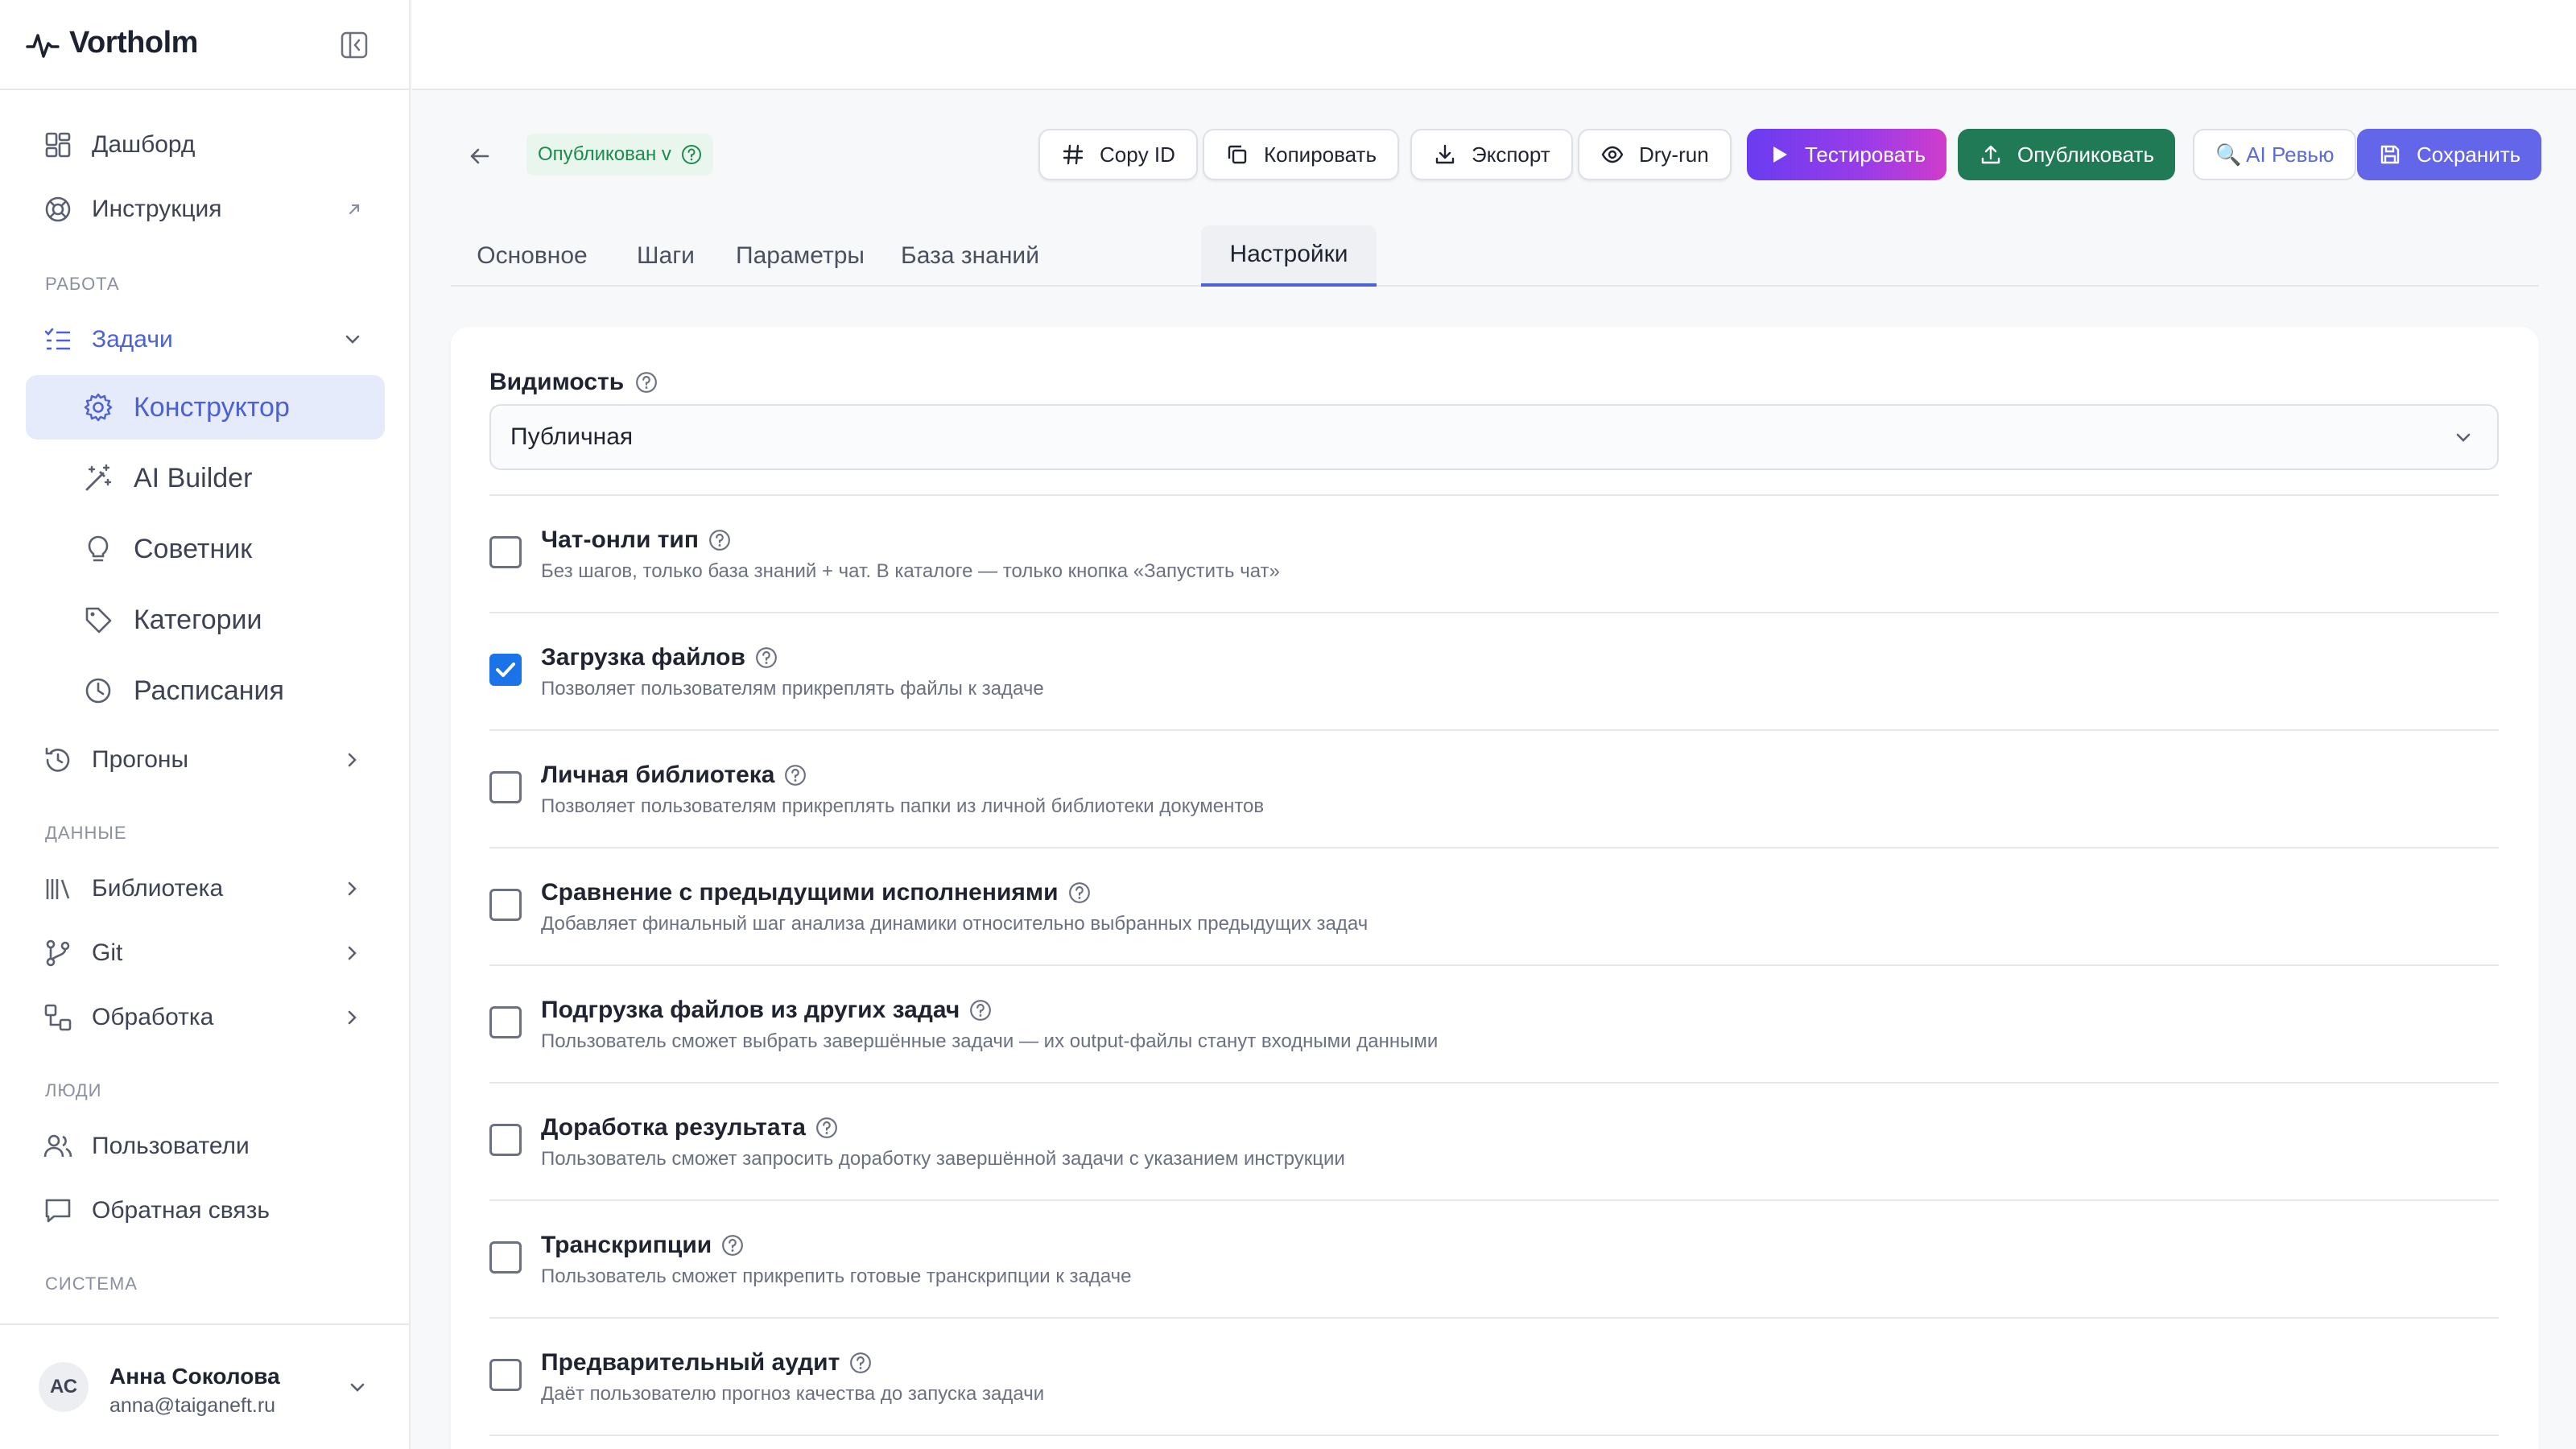 The height and width of the screenshot is (1449, 2576). I want to click on sidebar-item-runs: Прогоны, so click(205, 760).